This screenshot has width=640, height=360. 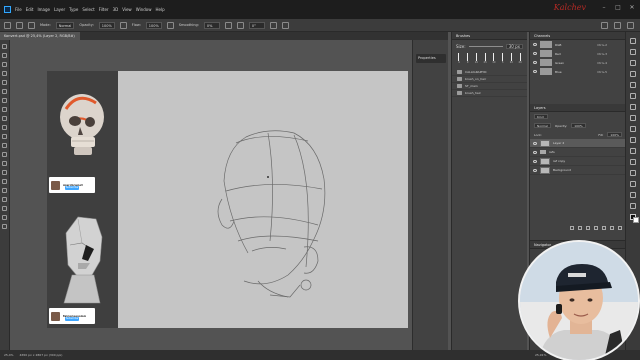 I want to click on menu-image: Image, so click(x=43, y=9).